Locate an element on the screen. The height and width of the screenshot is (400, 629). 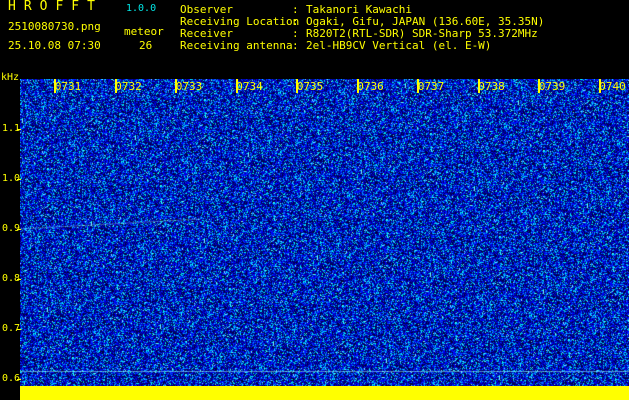
time-tick-label: 0731 is located at coordinates (68, 86).